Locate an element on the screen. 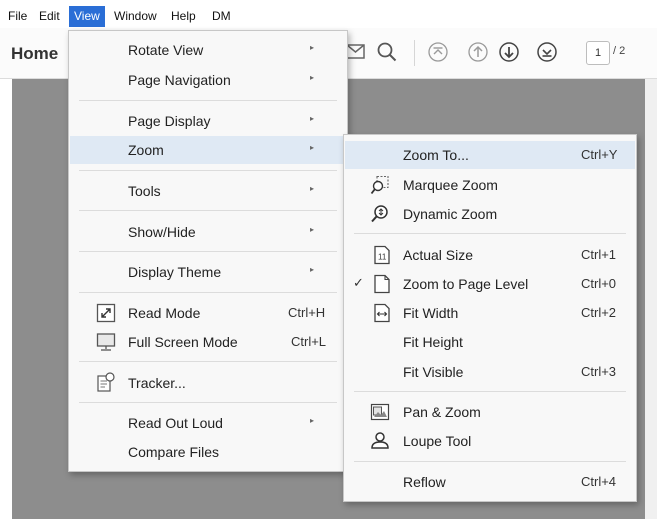 This screenshot has height=519, width=657. search-icon is located at coordinates (387, 52).